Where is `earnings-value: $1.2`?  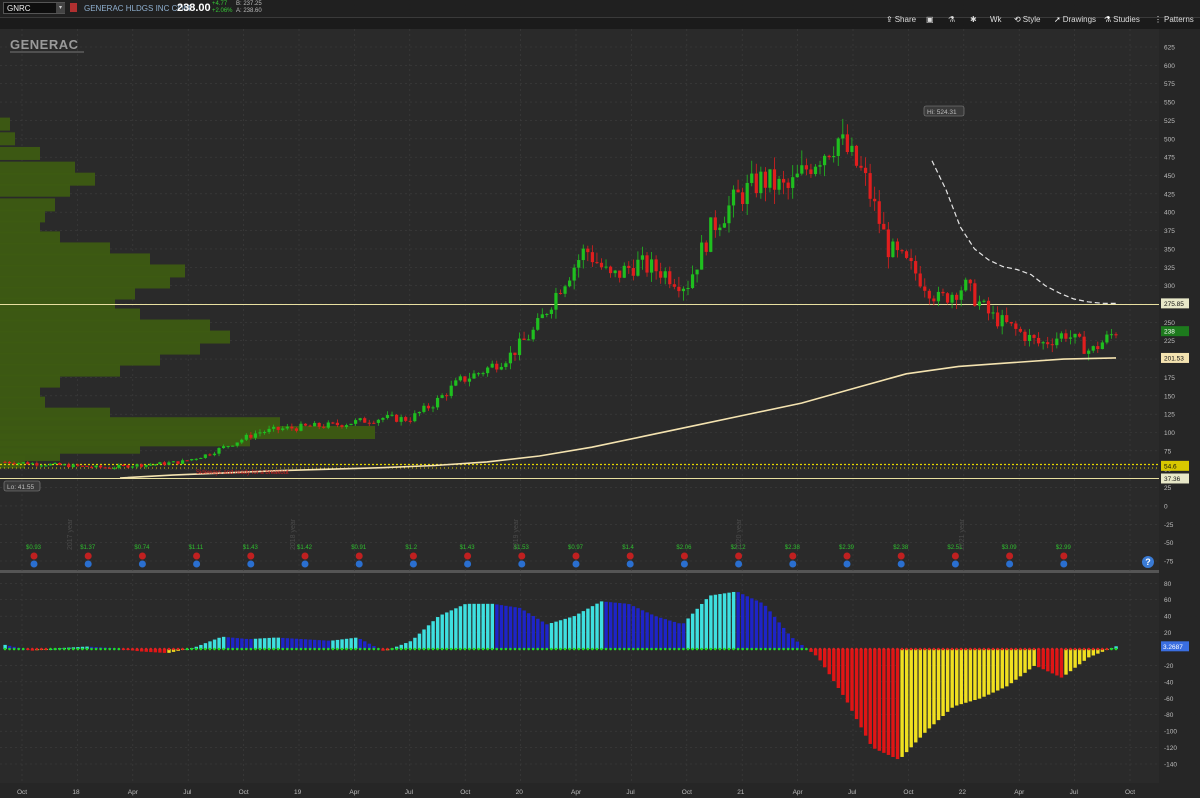 earnings-value: $1.2 is located at coordinates (411, 548).